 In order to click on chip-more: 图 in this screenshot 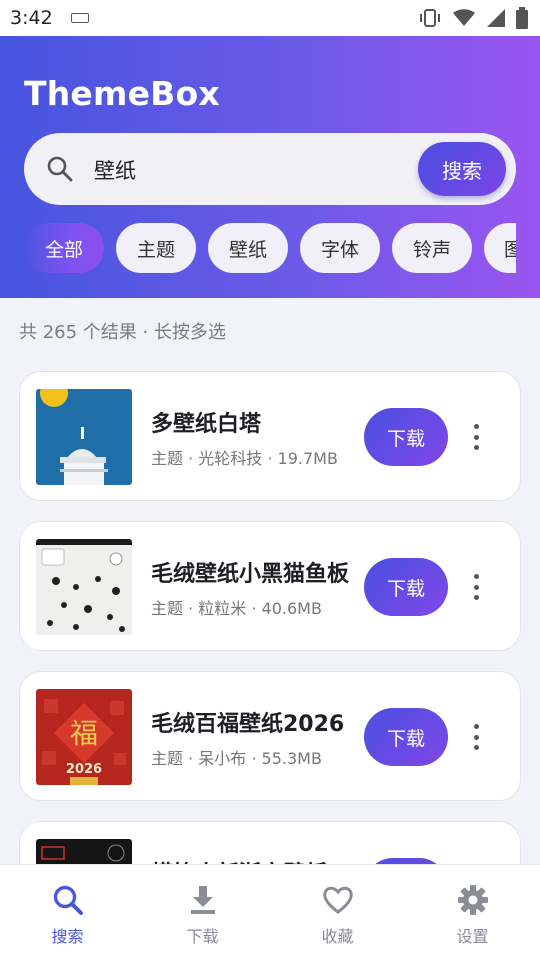, I will do `click(500, 248)`.